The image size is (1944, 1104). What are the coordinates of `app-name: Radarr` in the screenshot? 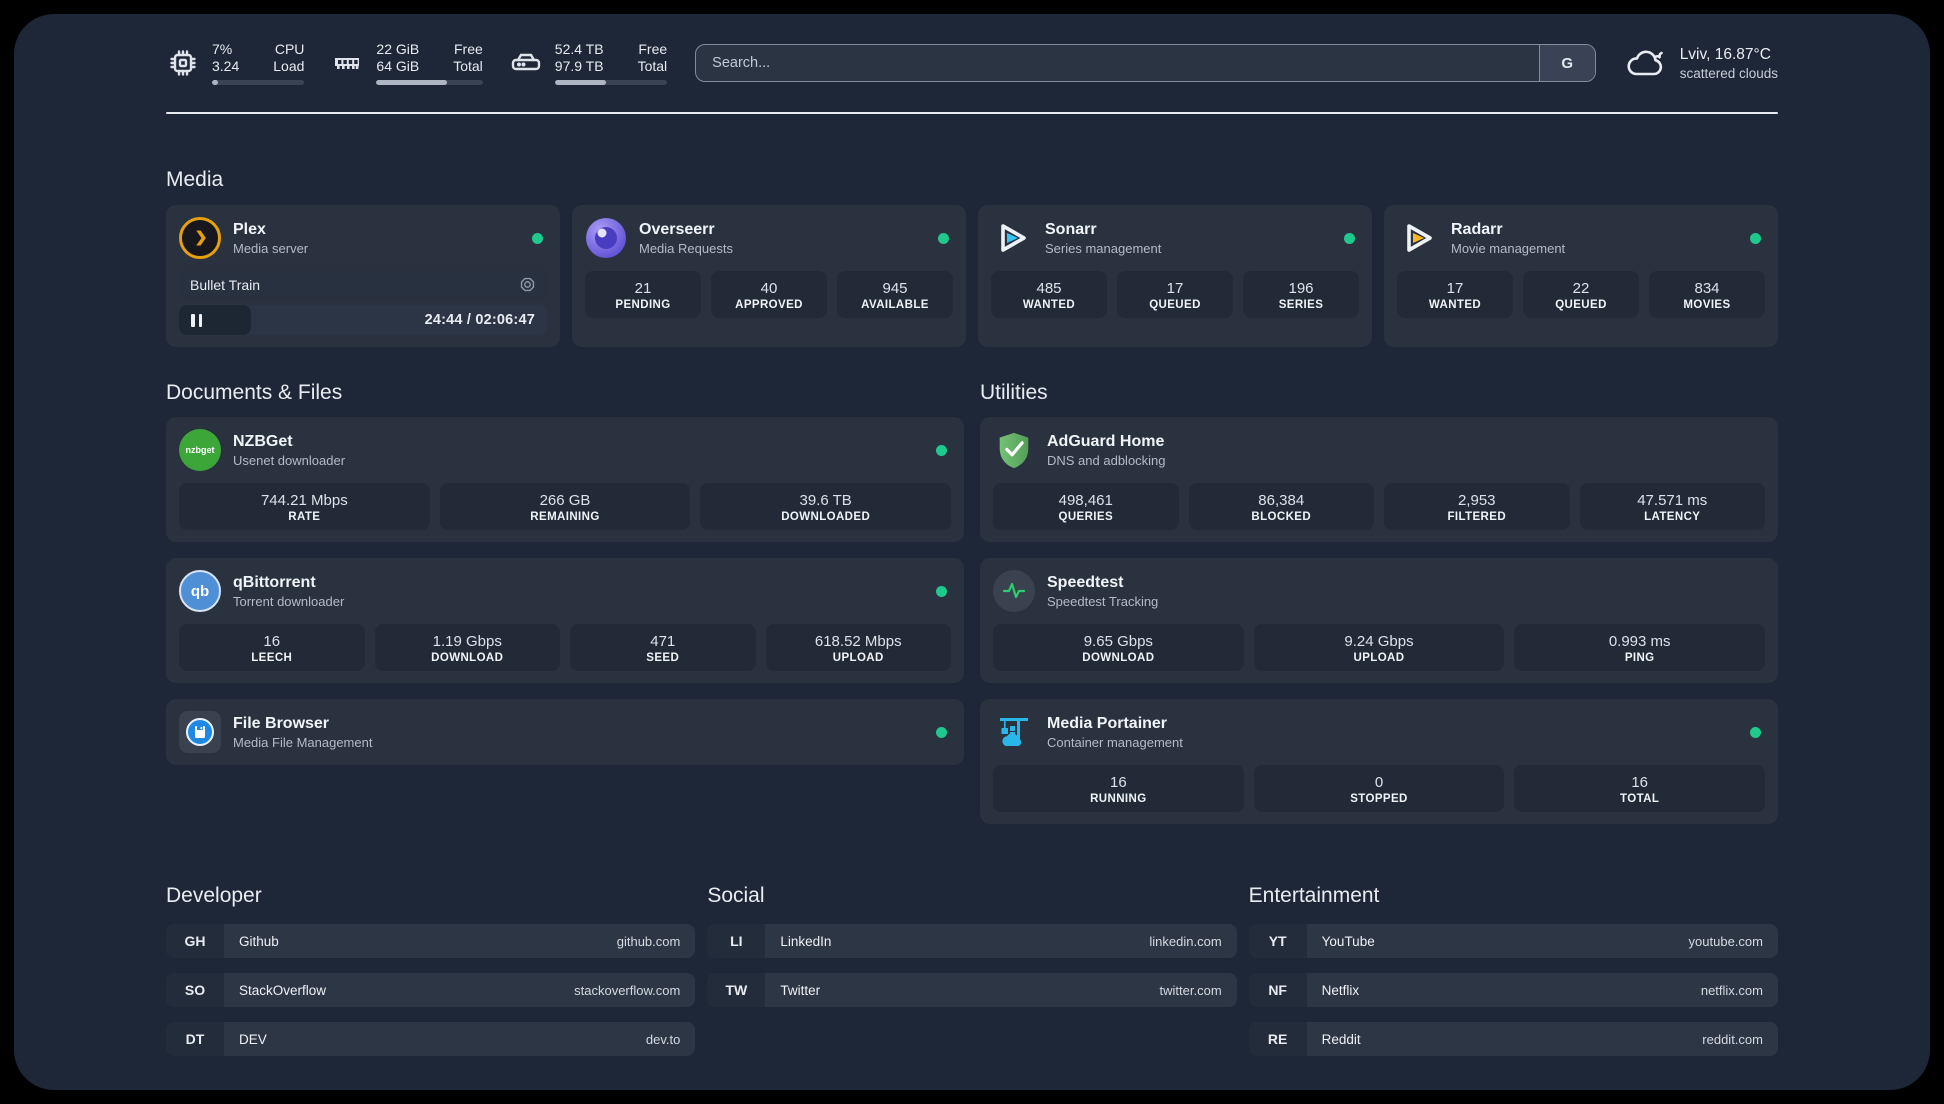 It's located at (1477, 229).